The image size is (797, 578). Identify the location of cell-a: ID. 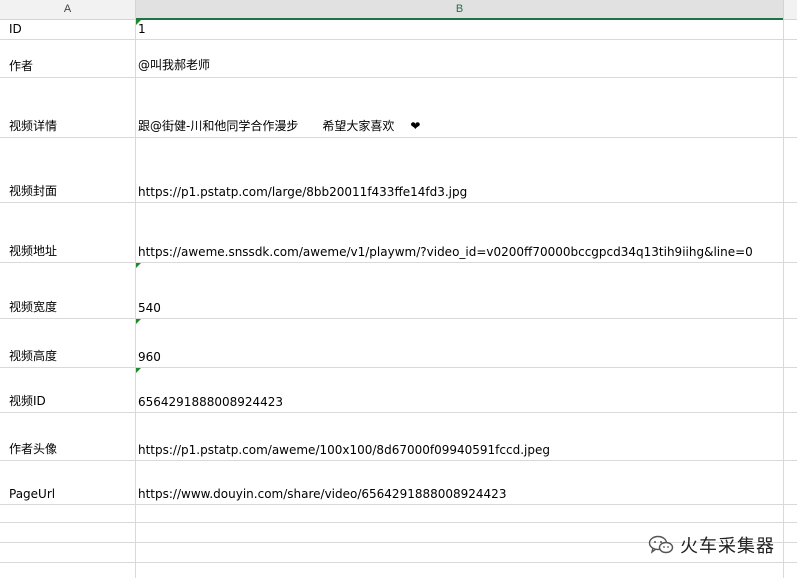
(68, 29).